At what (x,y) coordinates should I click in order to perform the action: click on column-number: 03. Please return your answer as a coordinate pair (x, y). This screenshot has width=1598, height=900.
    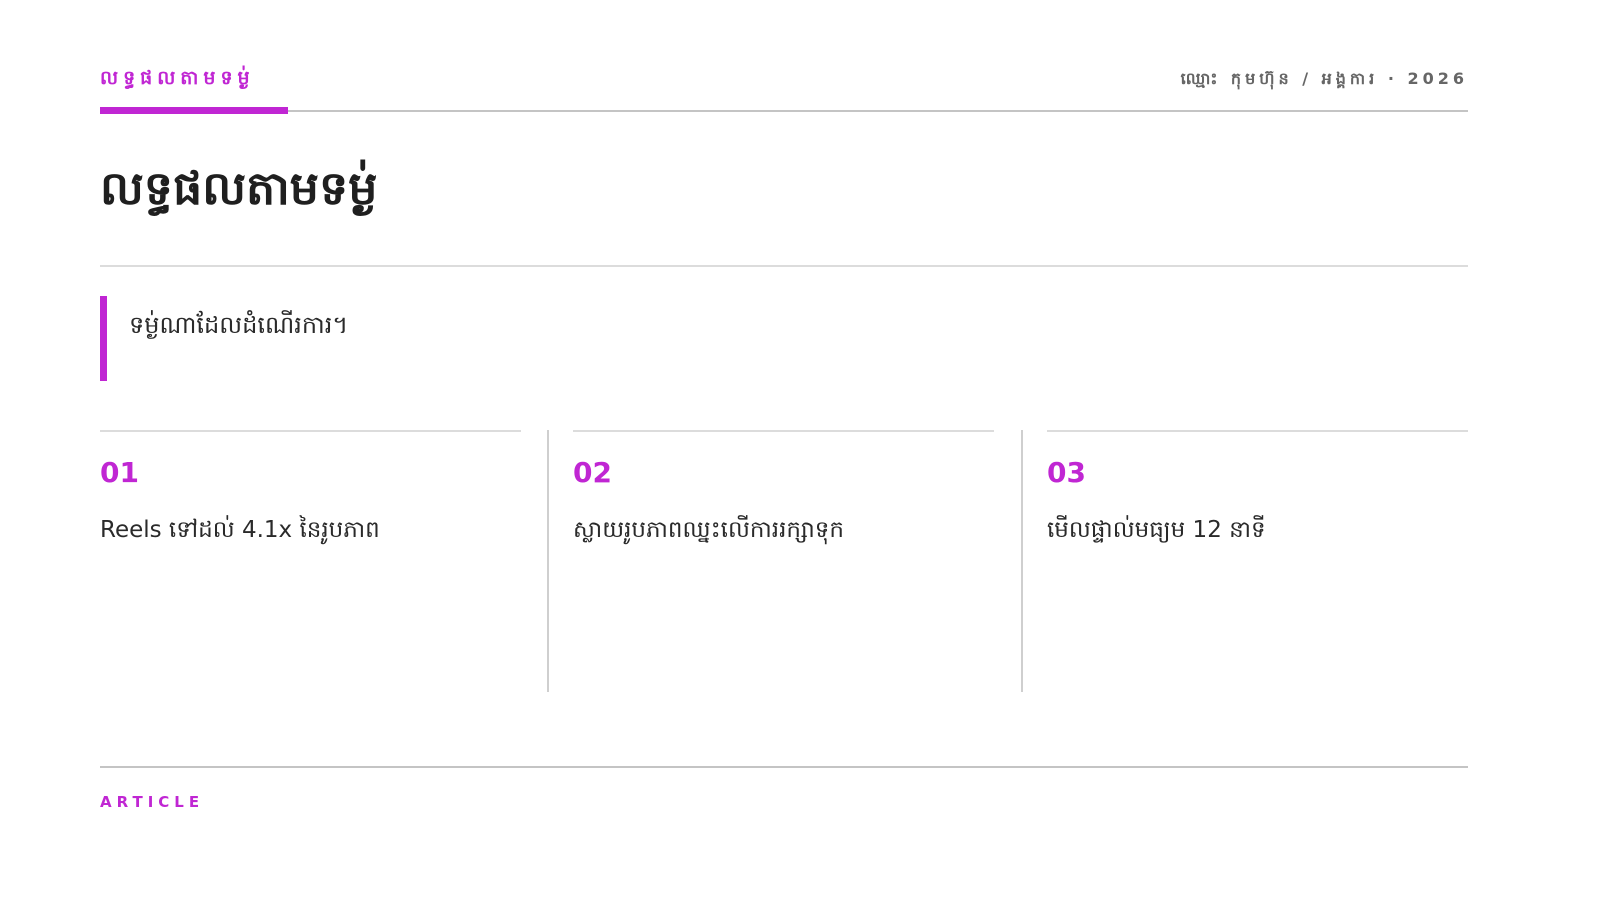
    Looking at the image, I should click on (1066, 472).